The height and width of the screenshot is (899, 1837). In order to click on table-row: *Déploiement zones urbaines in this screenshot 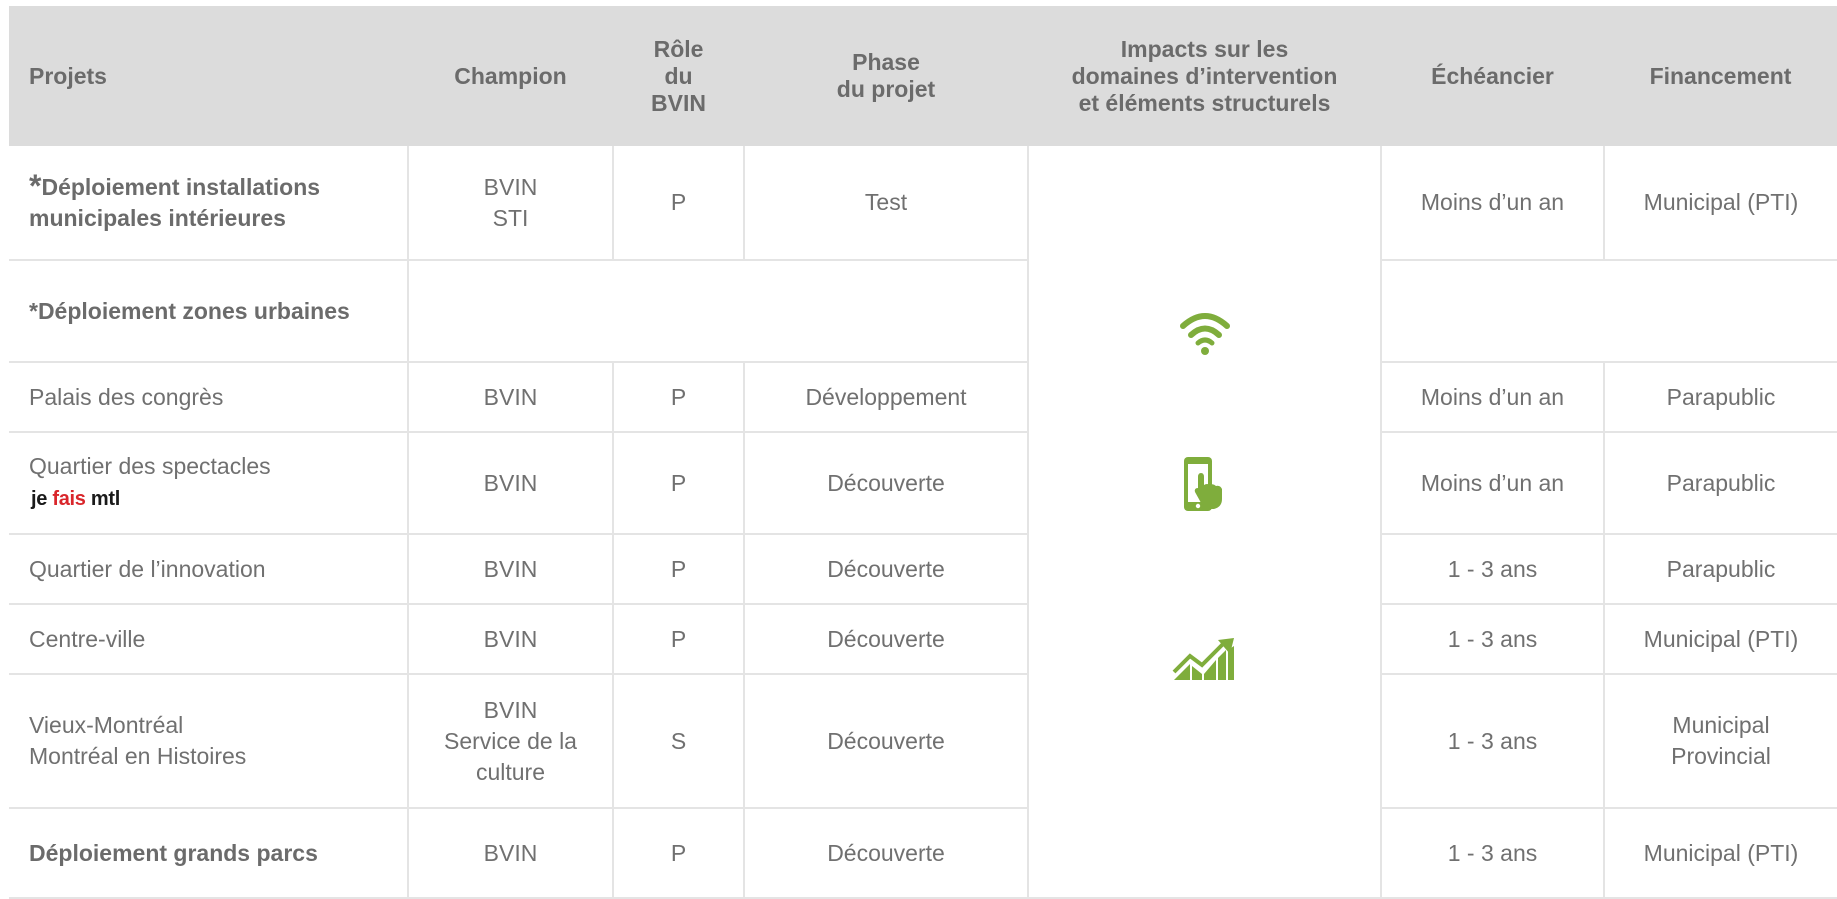, I will do `click(923, 311)`.